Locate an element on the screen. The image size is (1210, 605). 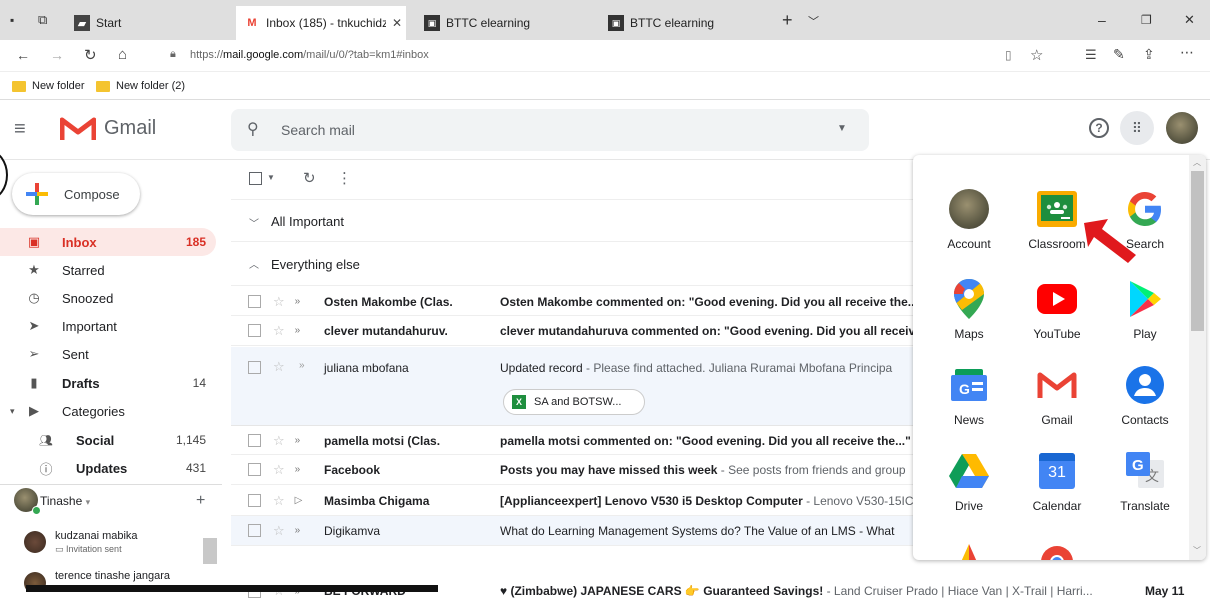
sidebar-item-important: ➤ Important is located at coordinates (108, 326).